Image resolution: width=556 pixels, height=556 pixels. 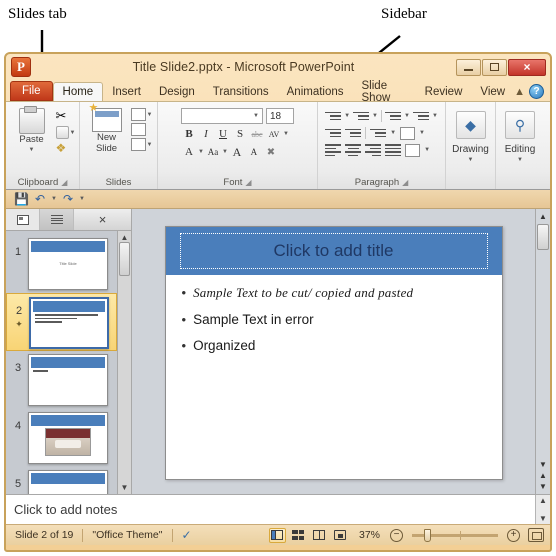 I want to click on character-spacing-button: AV, so click(x=274, y=134).